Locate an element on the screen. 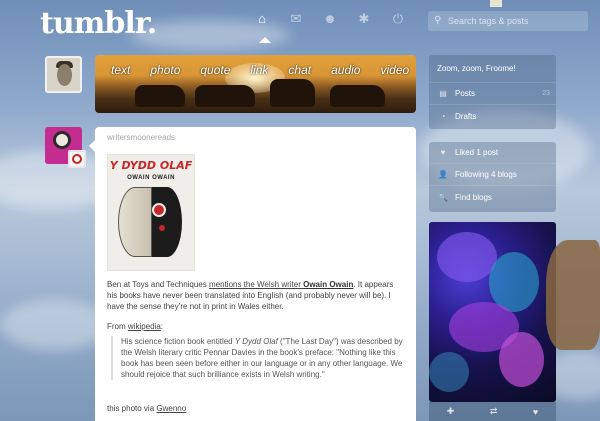 The image size is (600, 421). avatar-face is located at coordinates (64, 75).